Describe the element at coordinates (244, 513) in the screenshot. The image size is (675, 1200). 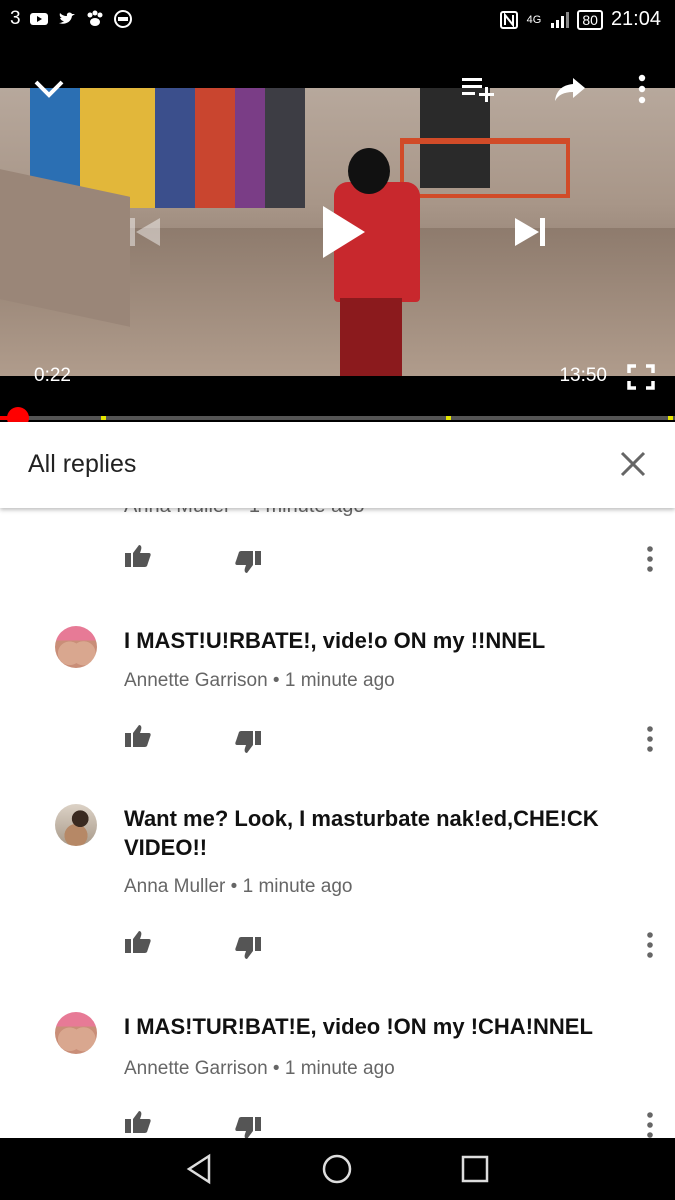
I see `cut-off-comment-meta: Anna Muller • 1 minute ago` at that location.